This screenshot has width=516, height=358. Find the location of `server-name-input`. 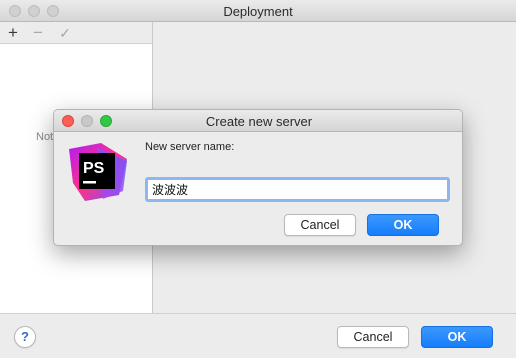

server-name-input is located at coordinates (297, 189).